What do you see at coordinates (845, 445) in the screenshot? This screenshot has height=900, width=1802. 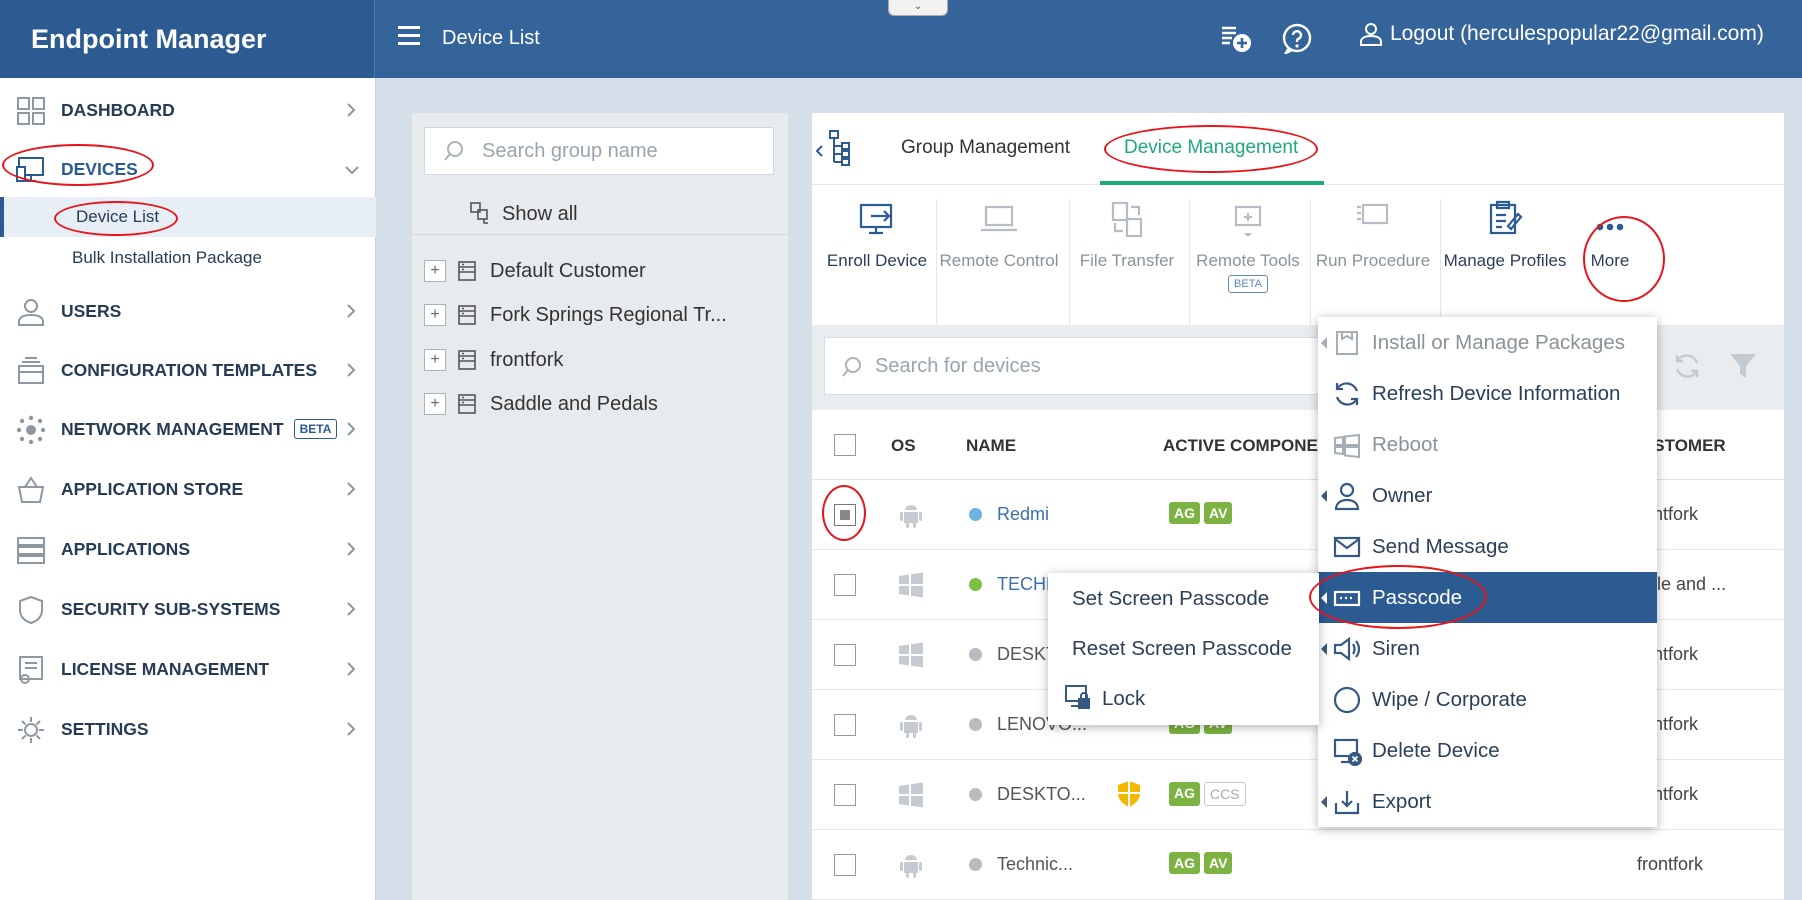 I see `select-all-checkbox` at bounding box center [845, 445].